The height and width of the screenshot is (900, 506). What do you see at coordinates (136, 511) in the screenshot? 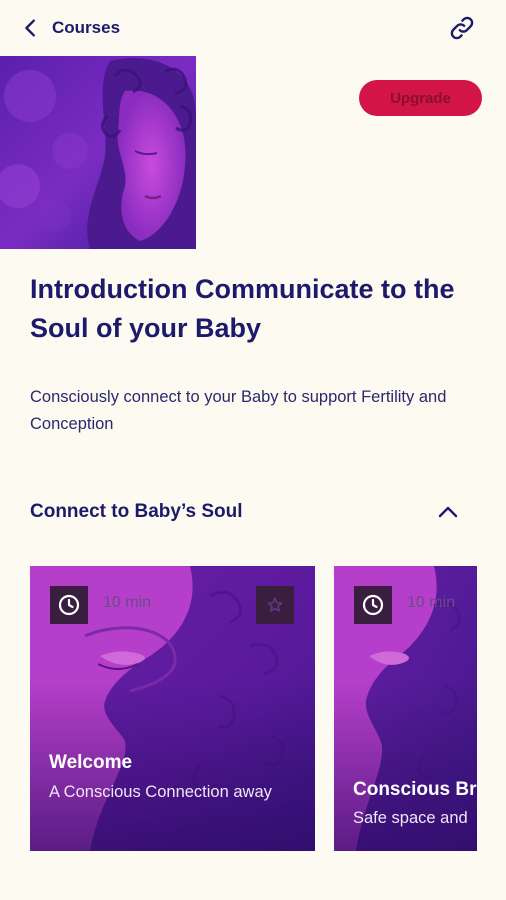
I see `section-title: Connect to Baby’s Soul` at bounding box center [136, 511].